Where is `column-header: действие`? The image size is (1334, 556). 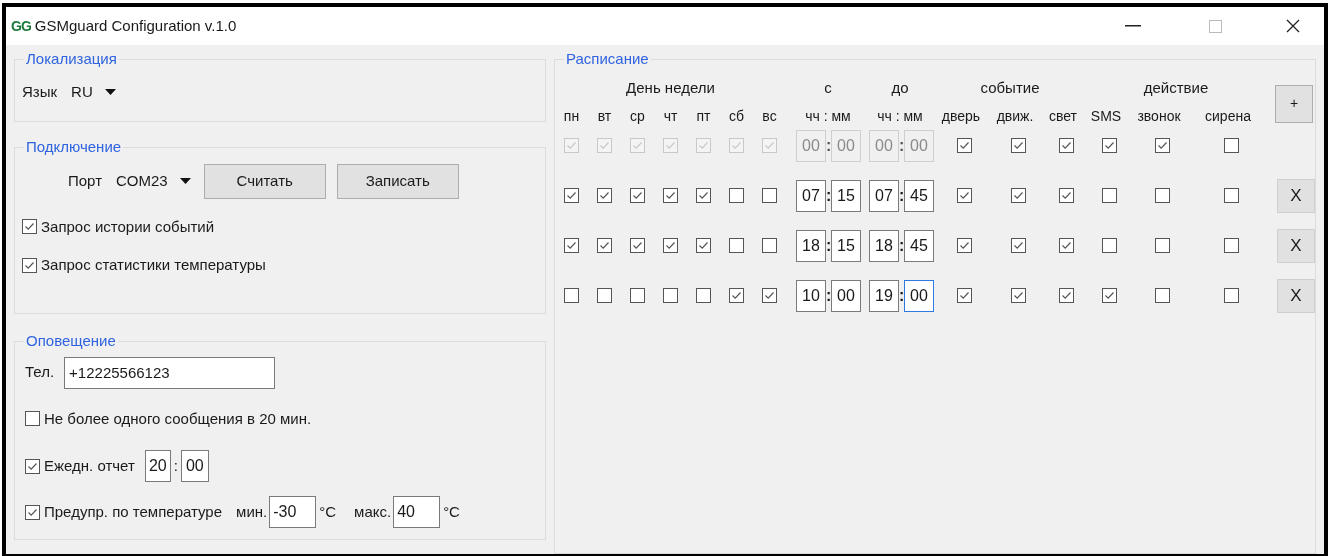
column-header: действие is located at coordinates (1176, 88).